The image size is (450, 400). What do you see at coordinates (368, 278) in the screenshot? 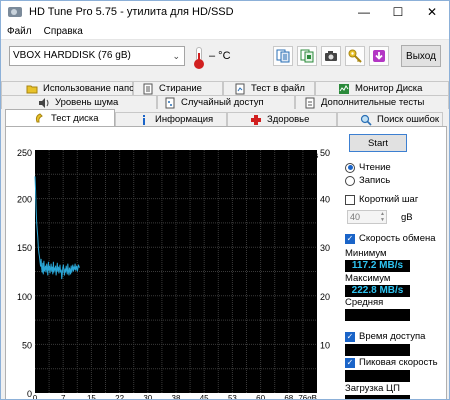
I see `max-label: Максимум` at bounding box center [368, 278].